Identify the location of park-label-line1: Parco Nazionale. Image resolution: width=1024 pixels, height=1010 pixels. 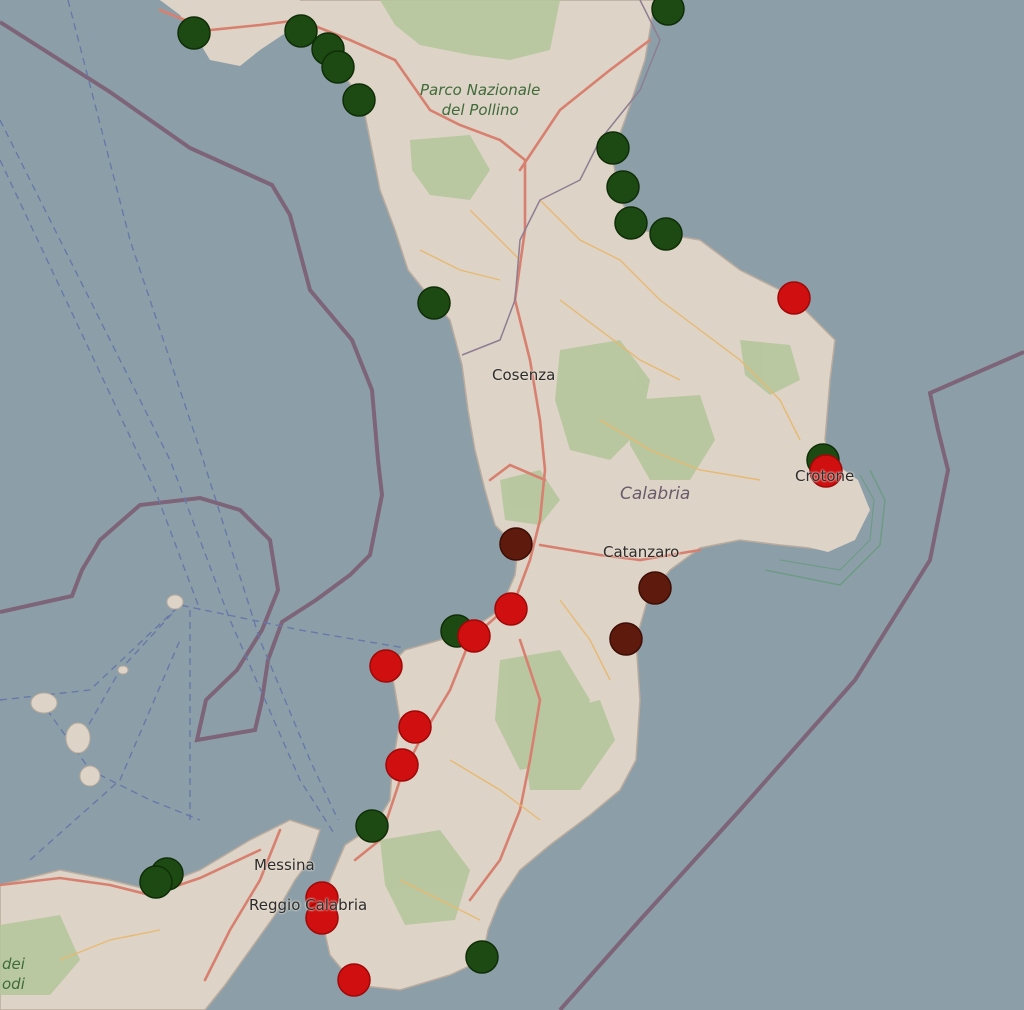
(480, 90).